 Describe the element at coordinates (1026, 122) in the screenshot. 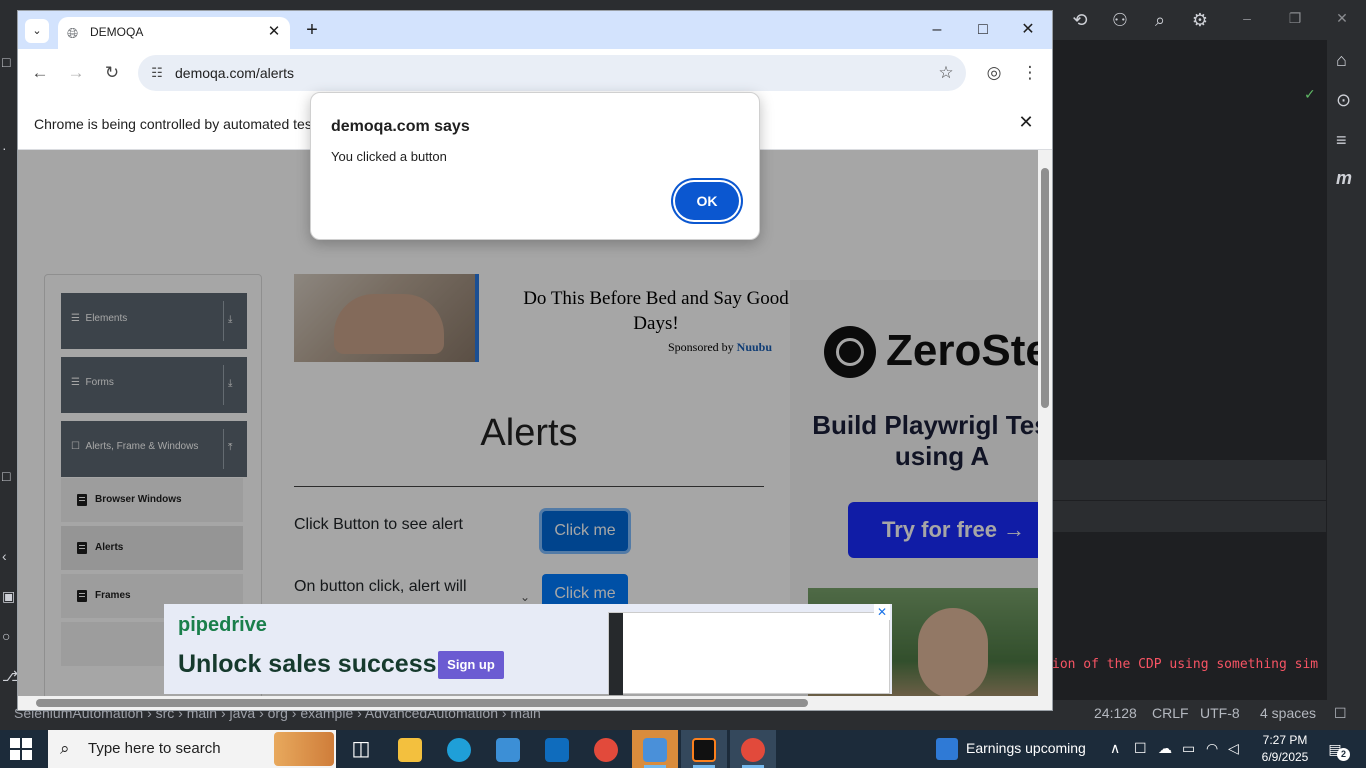

I see `infobar-close-icon: ✕` at that location.